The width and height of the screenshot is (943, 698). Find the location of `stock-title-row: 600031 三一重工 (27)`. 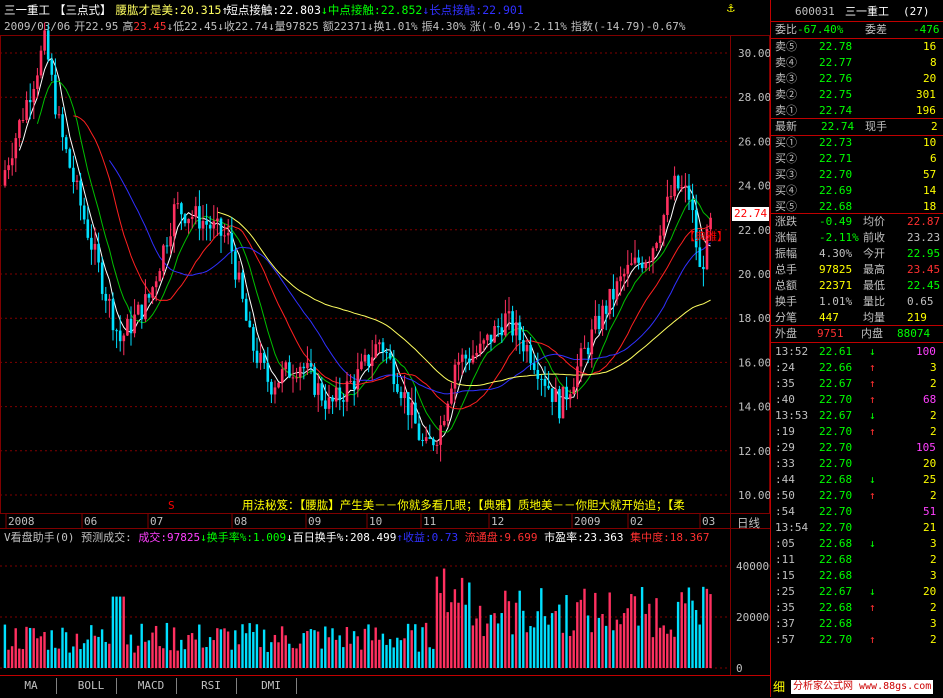

stock-title-row: 600031 三一重工 (27) is located at coordinates (858, 12).